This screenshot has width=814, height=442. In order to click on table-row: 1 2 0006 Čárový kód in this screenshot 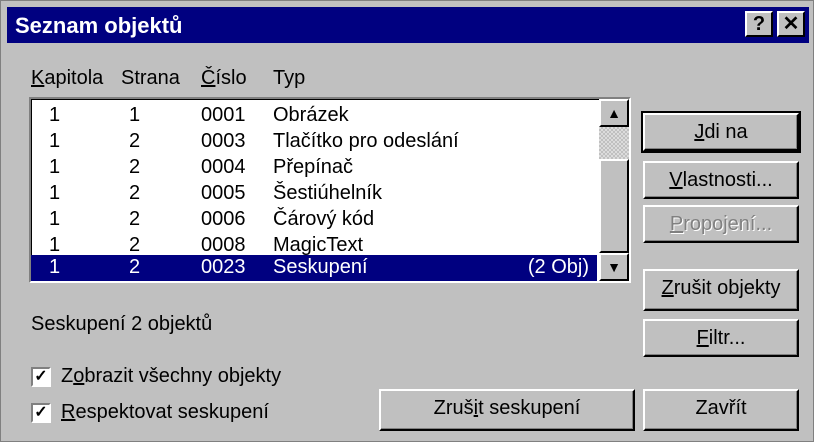, I will do `click(314, 220)`.